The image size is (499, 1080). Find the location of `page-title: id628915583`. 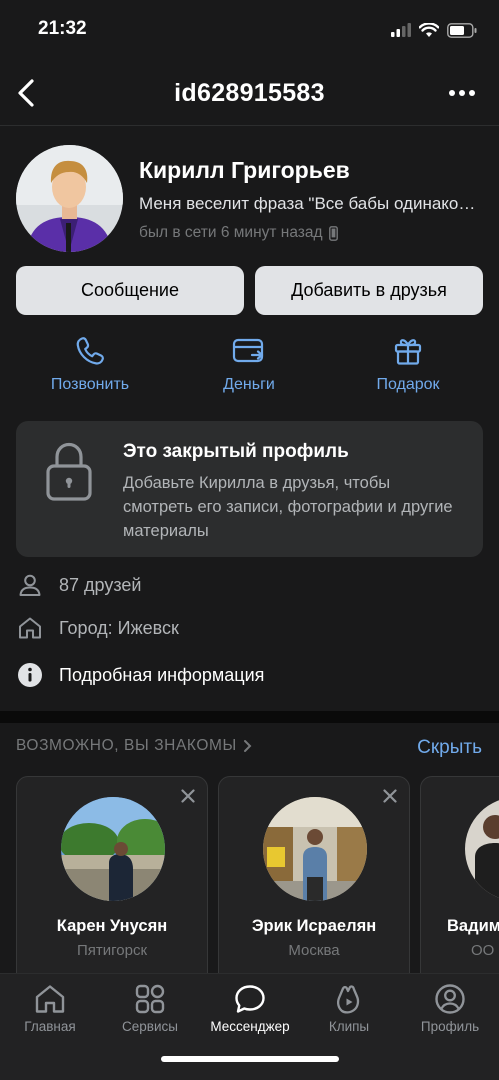

page-title: id628915583 is located at coordinates (249, 93).